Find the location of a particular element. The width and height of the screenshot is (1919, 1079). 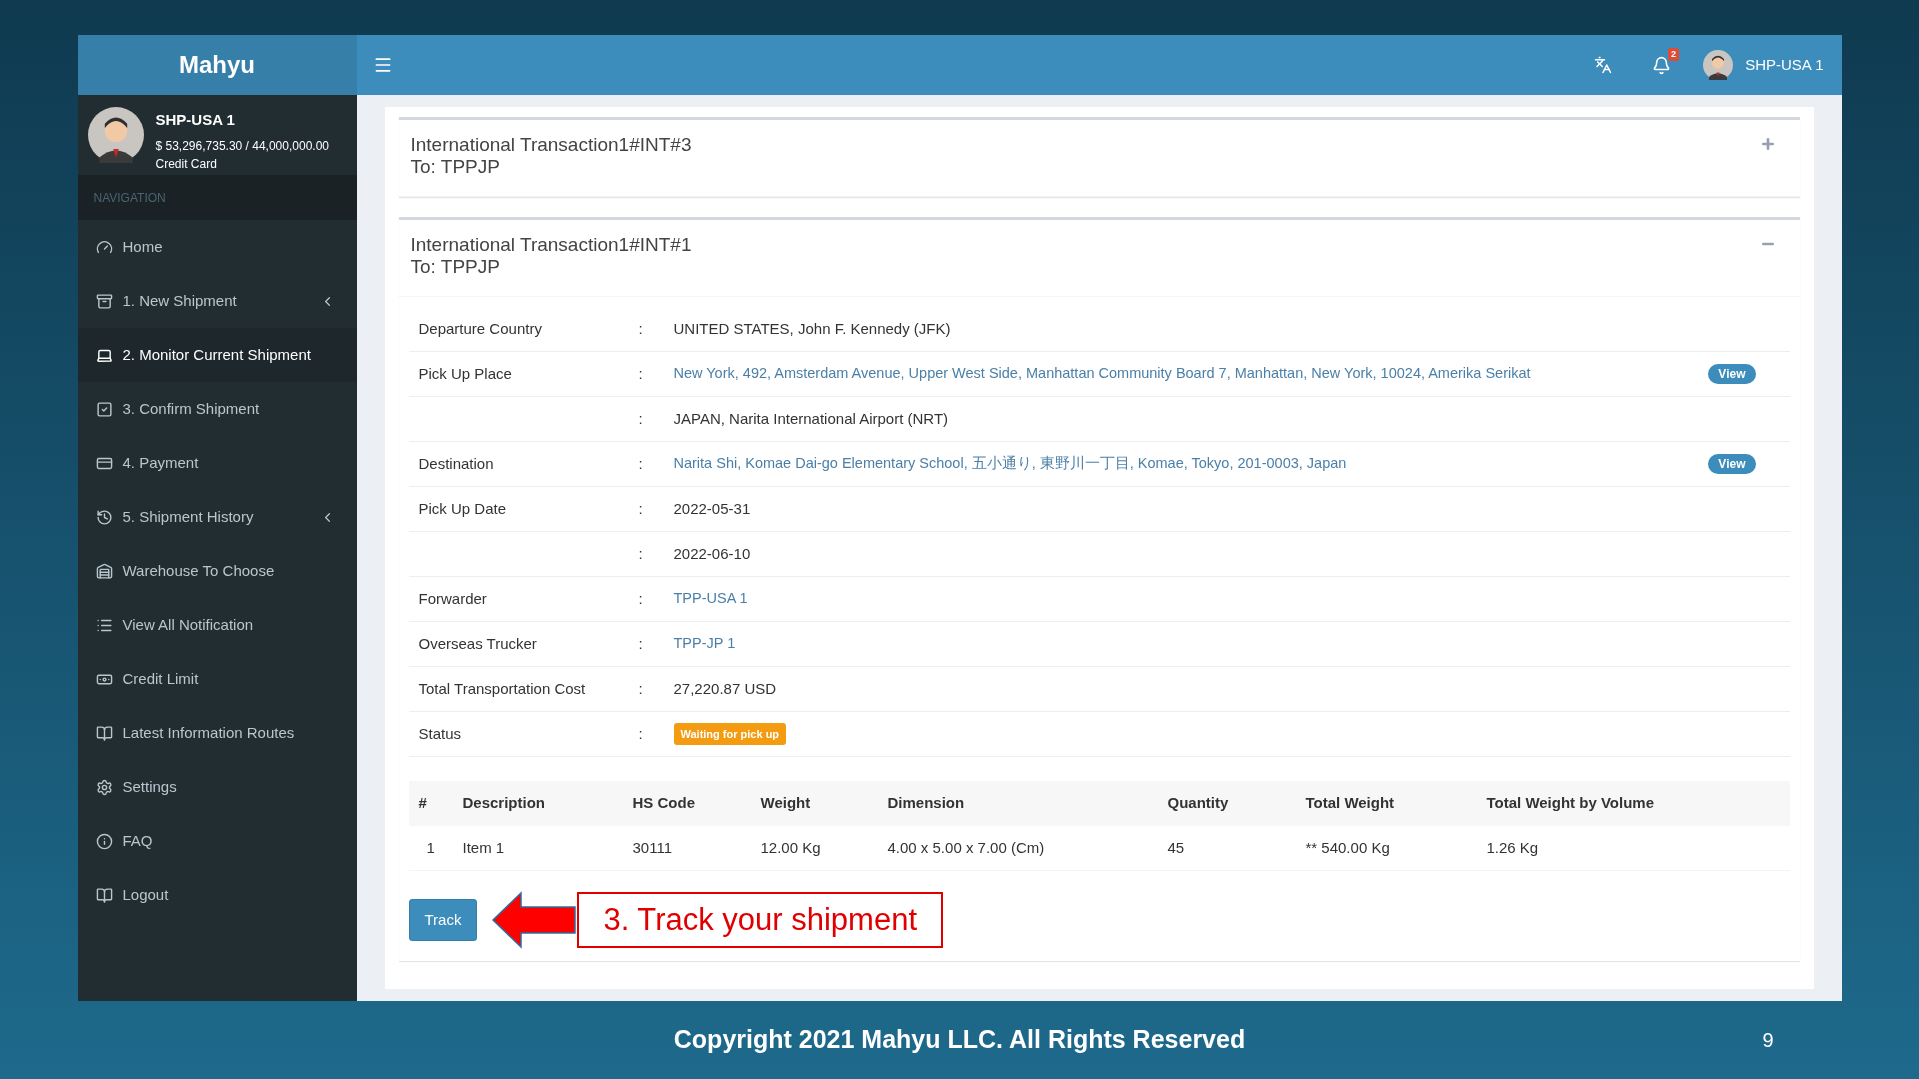

table-cell-text: 12.00 Kg is located at coordinates (791, 847).